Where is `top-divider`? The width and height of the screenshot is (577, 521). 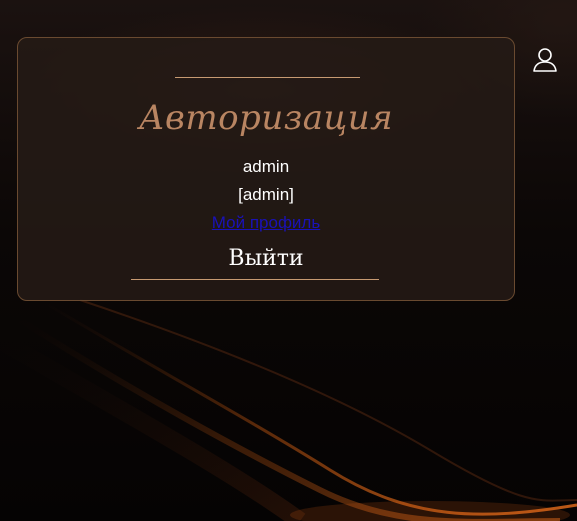 top-divider is located at coordinates (267, 77).